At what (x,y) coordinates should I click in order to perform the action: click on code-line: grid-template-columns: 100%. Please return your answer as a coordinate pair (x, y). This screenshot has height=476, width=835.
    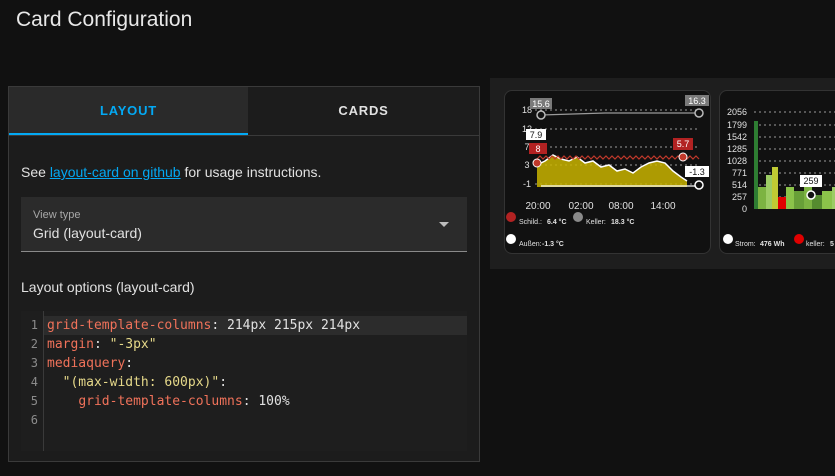
    Looking at the image, I should click on (168, 401).